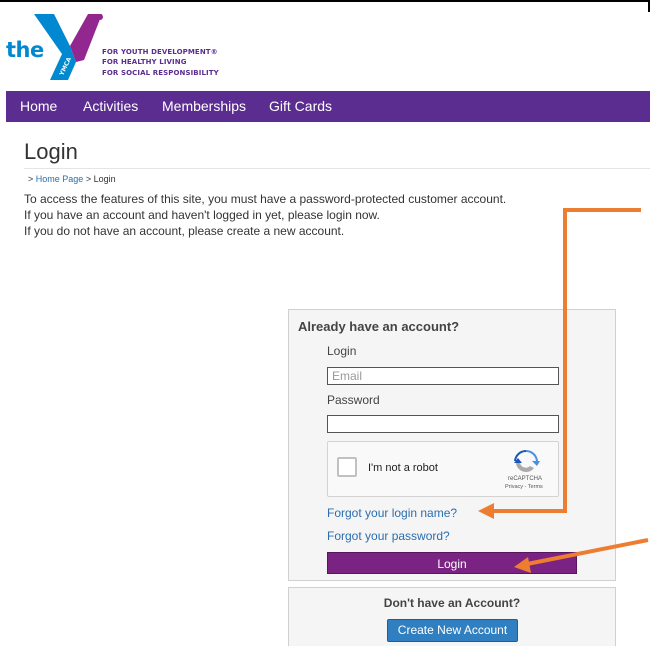 Image resolution: width=650 pixels, height=646 pixels. I want to click on nav-item-gift-cards: Gift Cards, so click(300, 106).